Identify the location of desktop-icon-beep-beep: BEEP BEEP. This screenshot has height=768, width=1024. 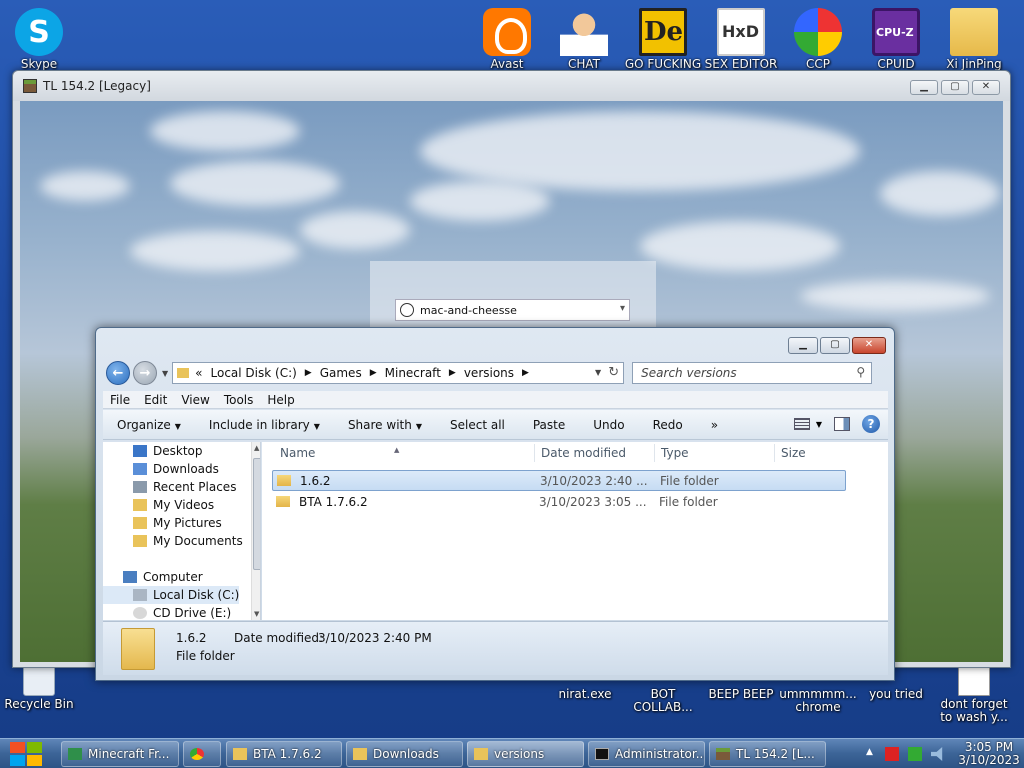
(741, 694).